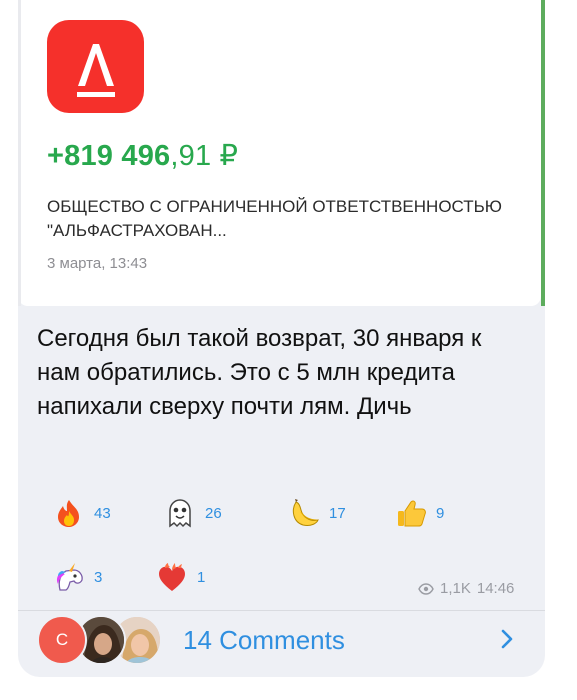  I want to click on eye-icon, so click(426, 588).